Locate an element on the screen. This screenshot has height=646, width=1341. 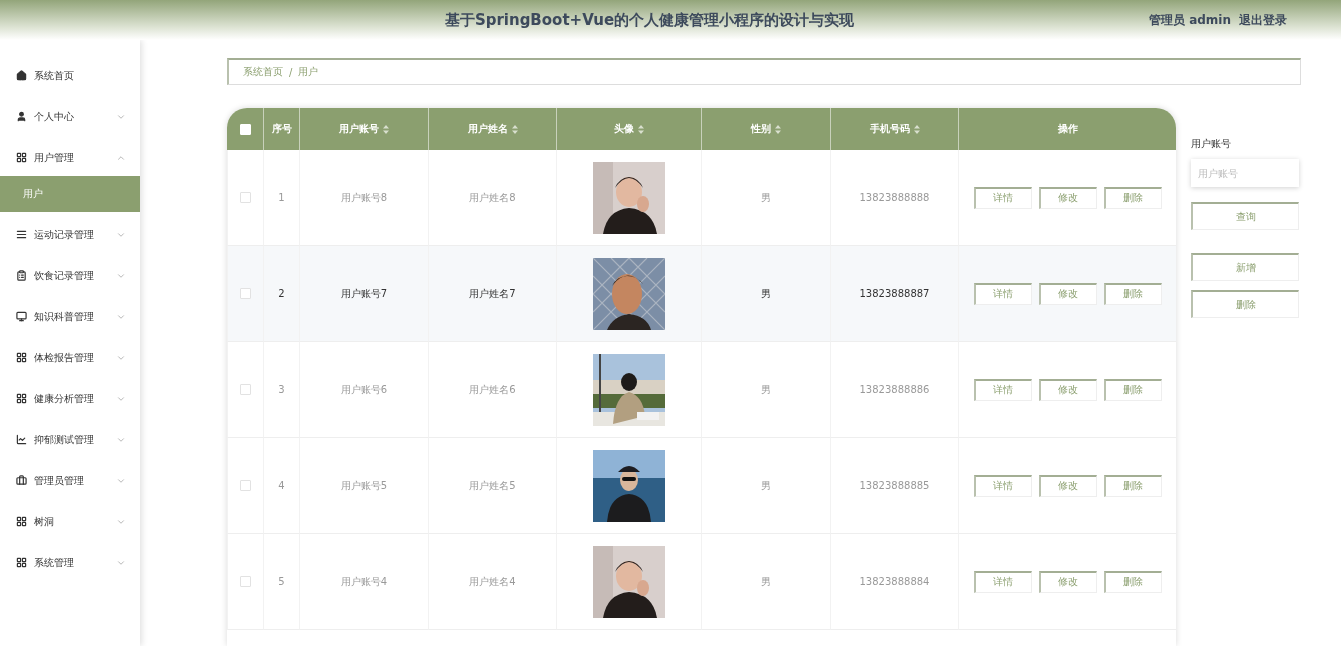
menu-item: 健康分析管理 is located at coordinates (70, 398).